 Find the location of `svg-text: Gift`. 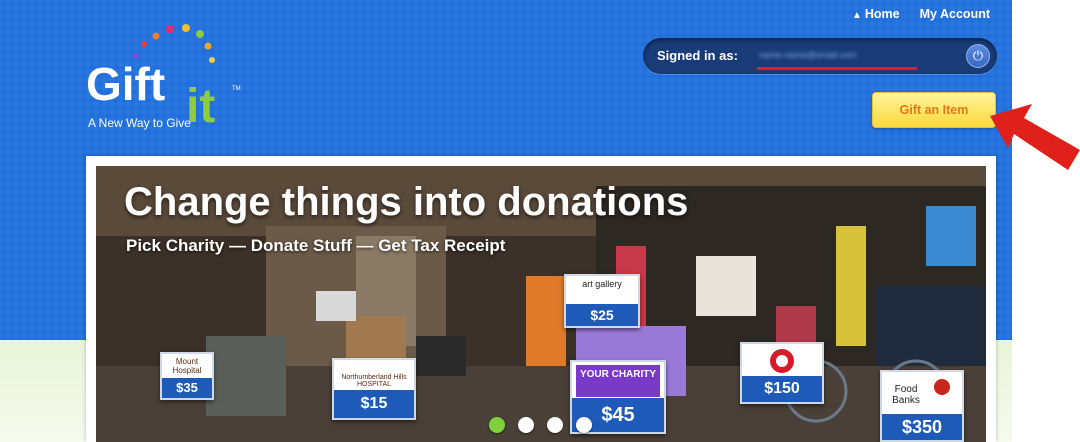

svg-text: Gift is located at coordinates (125, 84).